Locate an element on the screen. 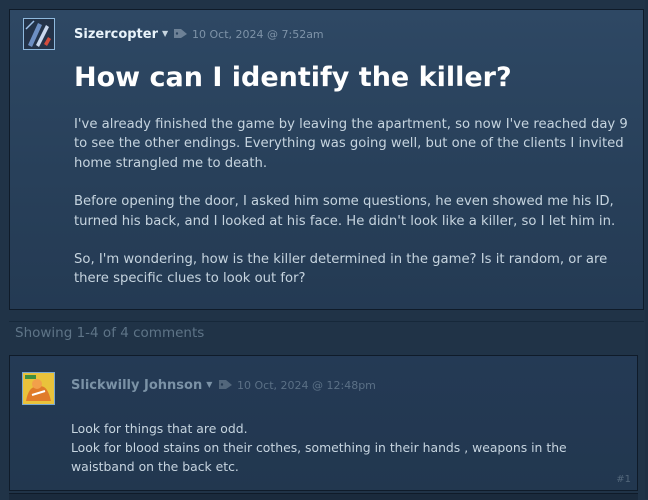 The image size is (648, 500). comment-number: #1 is located at coordinates (623, 479).